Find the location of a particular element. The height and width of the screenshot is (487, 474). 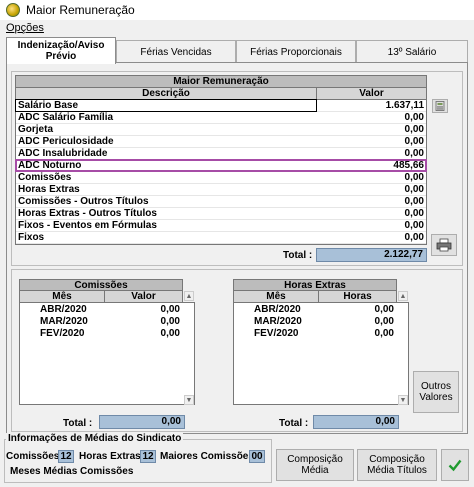

composicao-media-button: Composição Média is located at coordinates (315, 465).